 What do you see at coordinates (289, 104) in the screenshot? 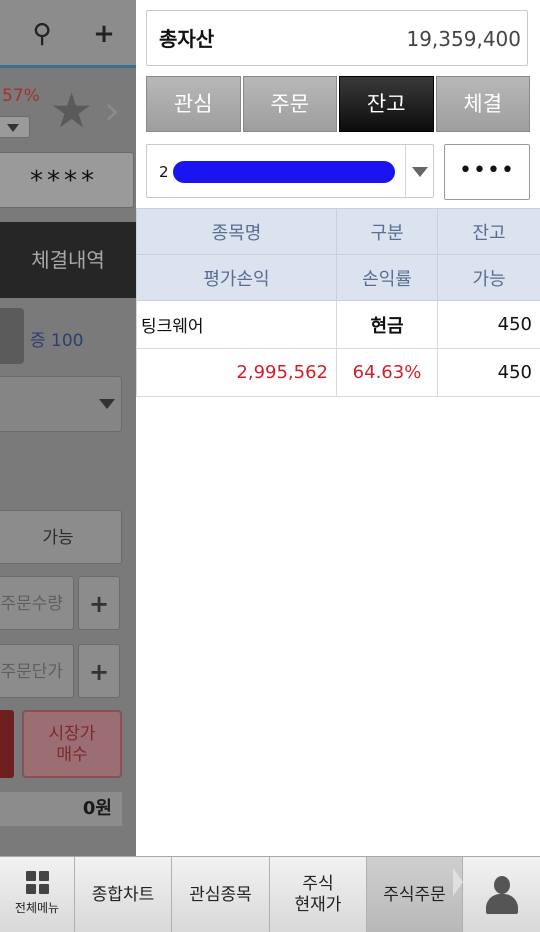
I see `tab-order: 주문` at bounding box center [289, 104].